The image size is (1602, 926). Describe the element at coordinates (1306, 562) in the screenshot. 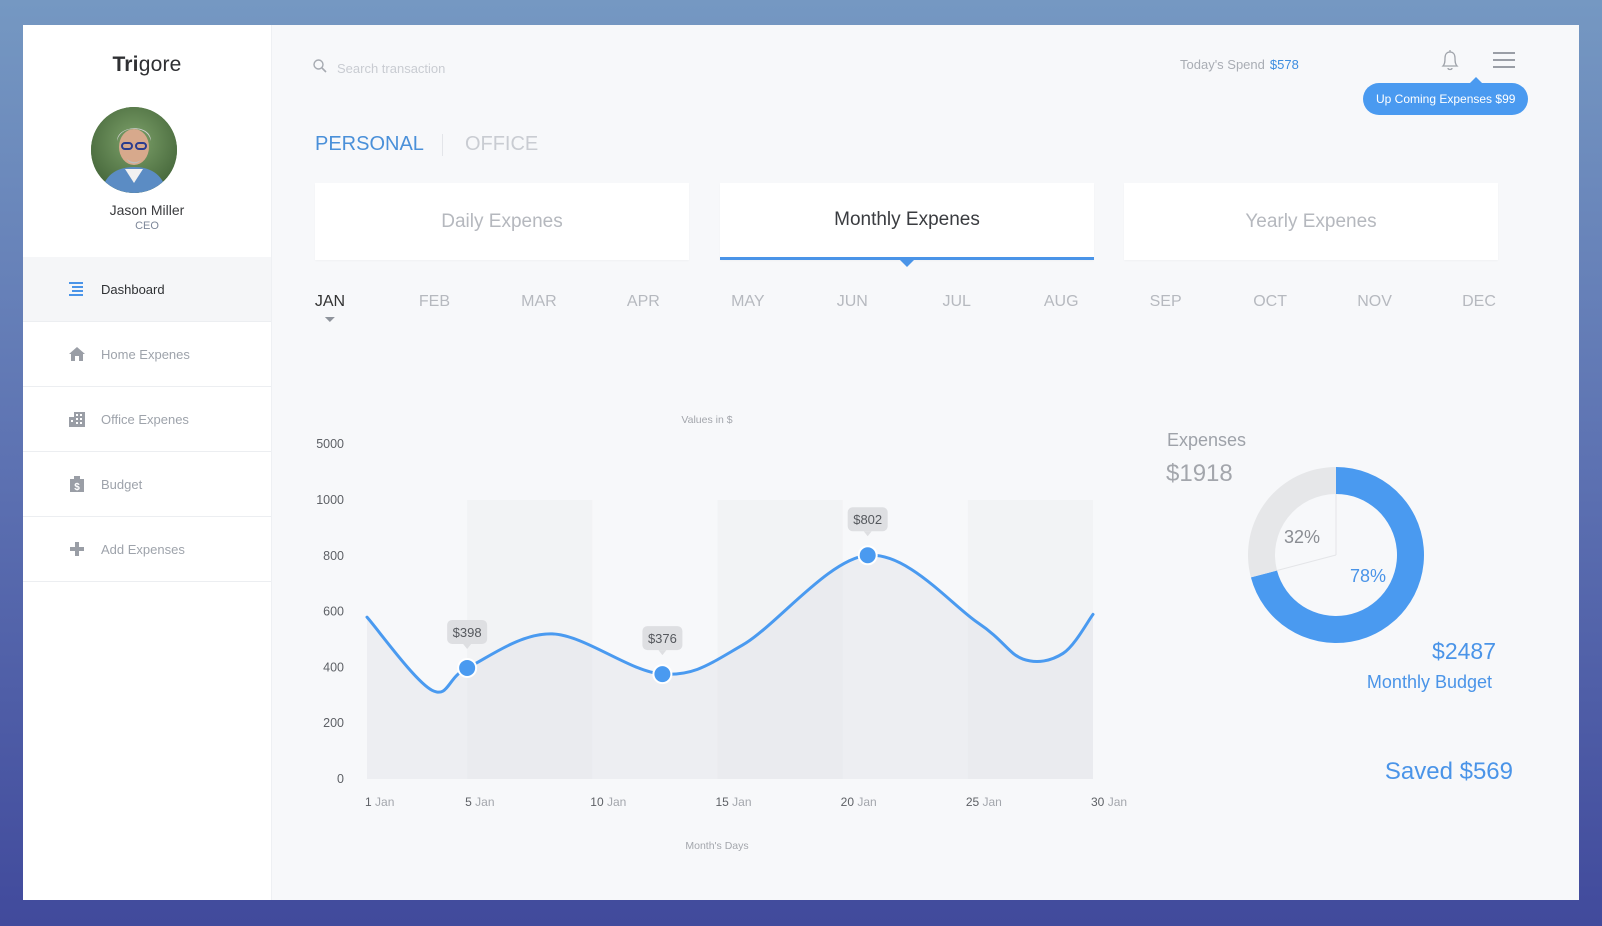

I see `donut-divider` at that location.